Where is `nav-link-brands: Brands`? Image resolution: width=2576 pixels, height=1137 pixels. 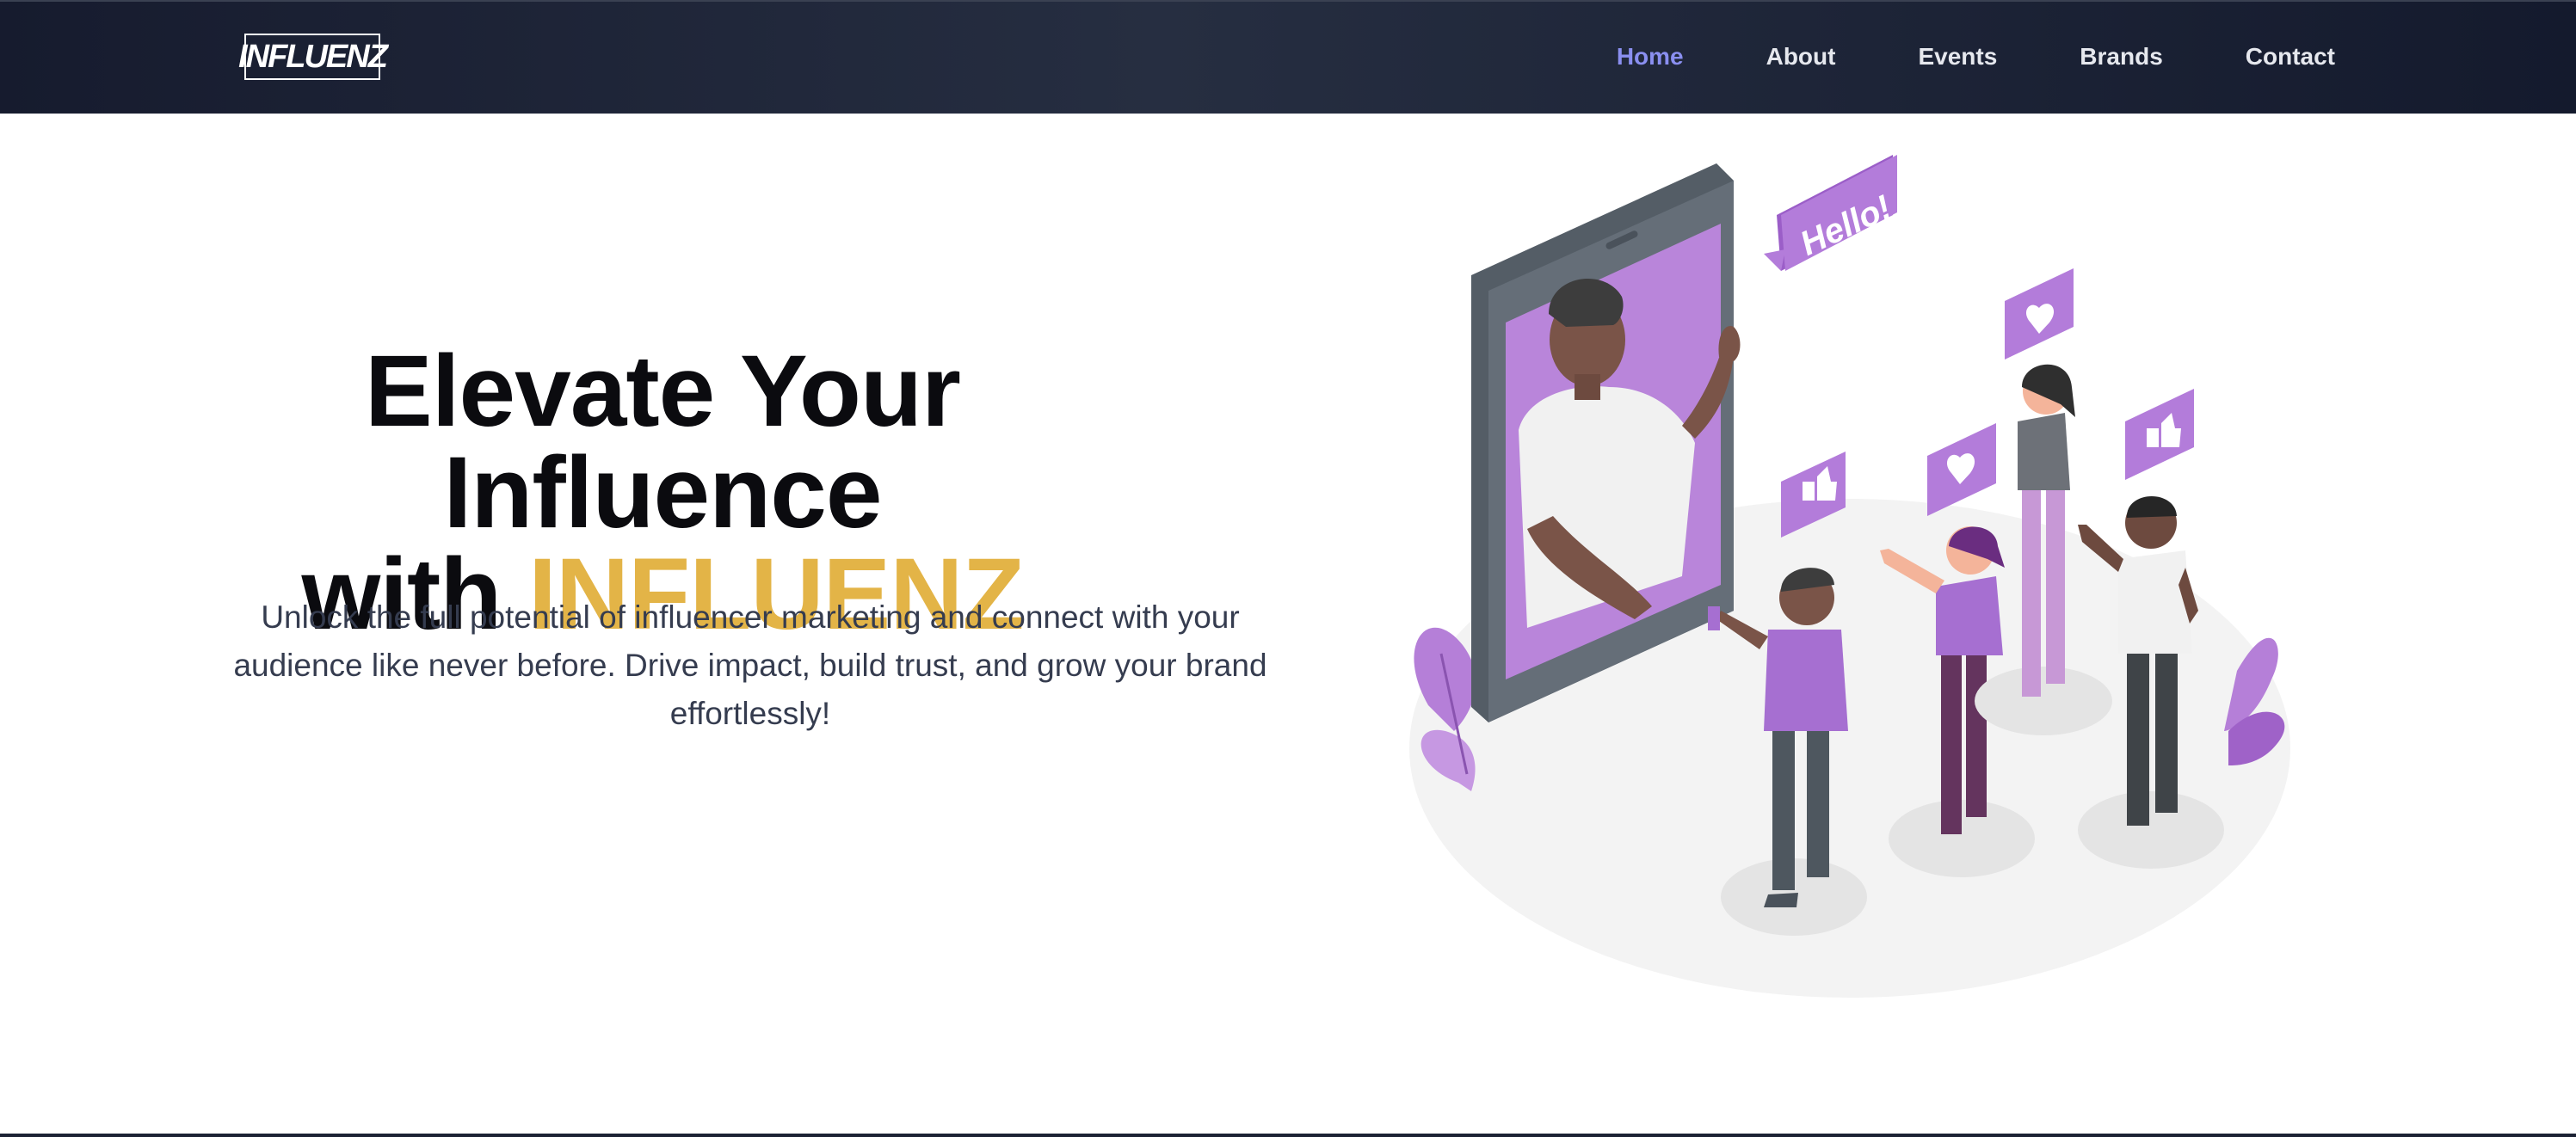 nav-link-brands: Brands is located at coordinates (2121, 57).